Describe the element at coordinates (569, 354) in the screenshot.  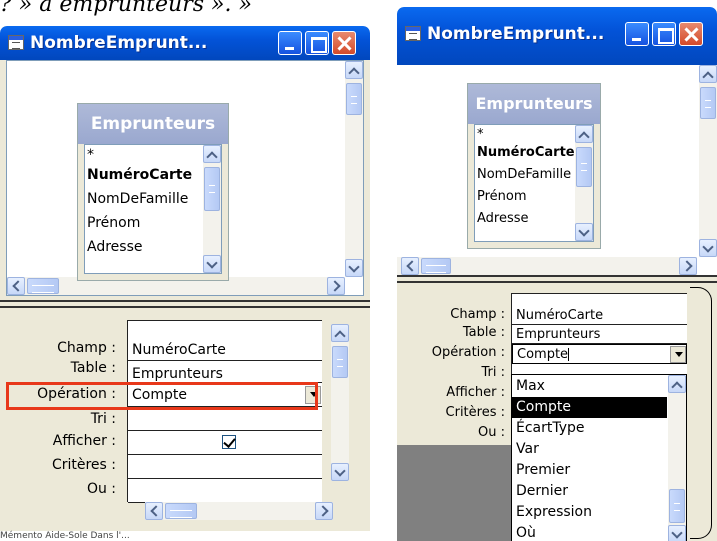
I see `text-cursor` at that location.